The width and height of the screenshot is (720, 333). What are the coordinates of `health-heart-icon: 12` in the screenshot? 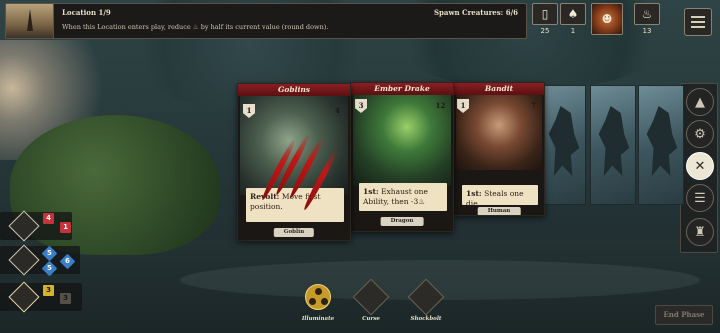 It's located at (440, 106).